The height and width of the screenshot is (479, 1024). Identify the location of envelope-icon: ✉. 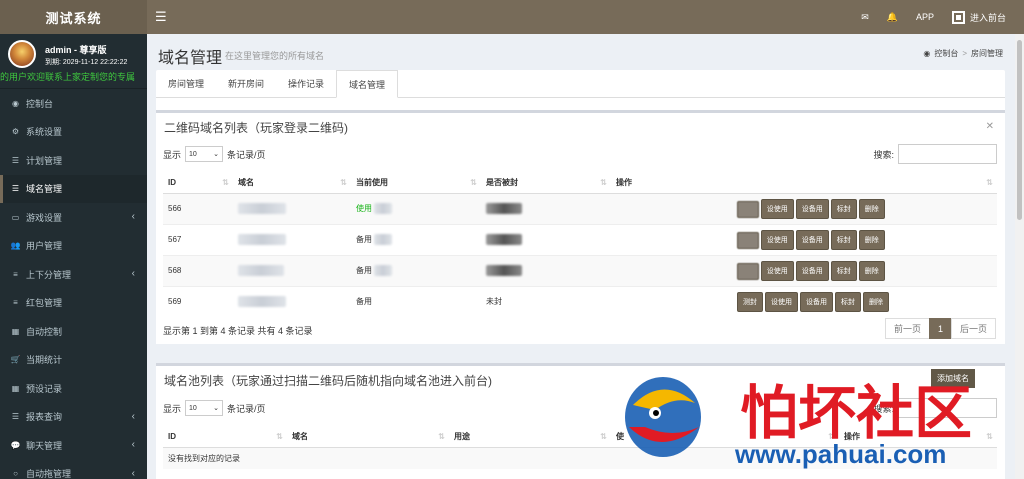
(865, 17).